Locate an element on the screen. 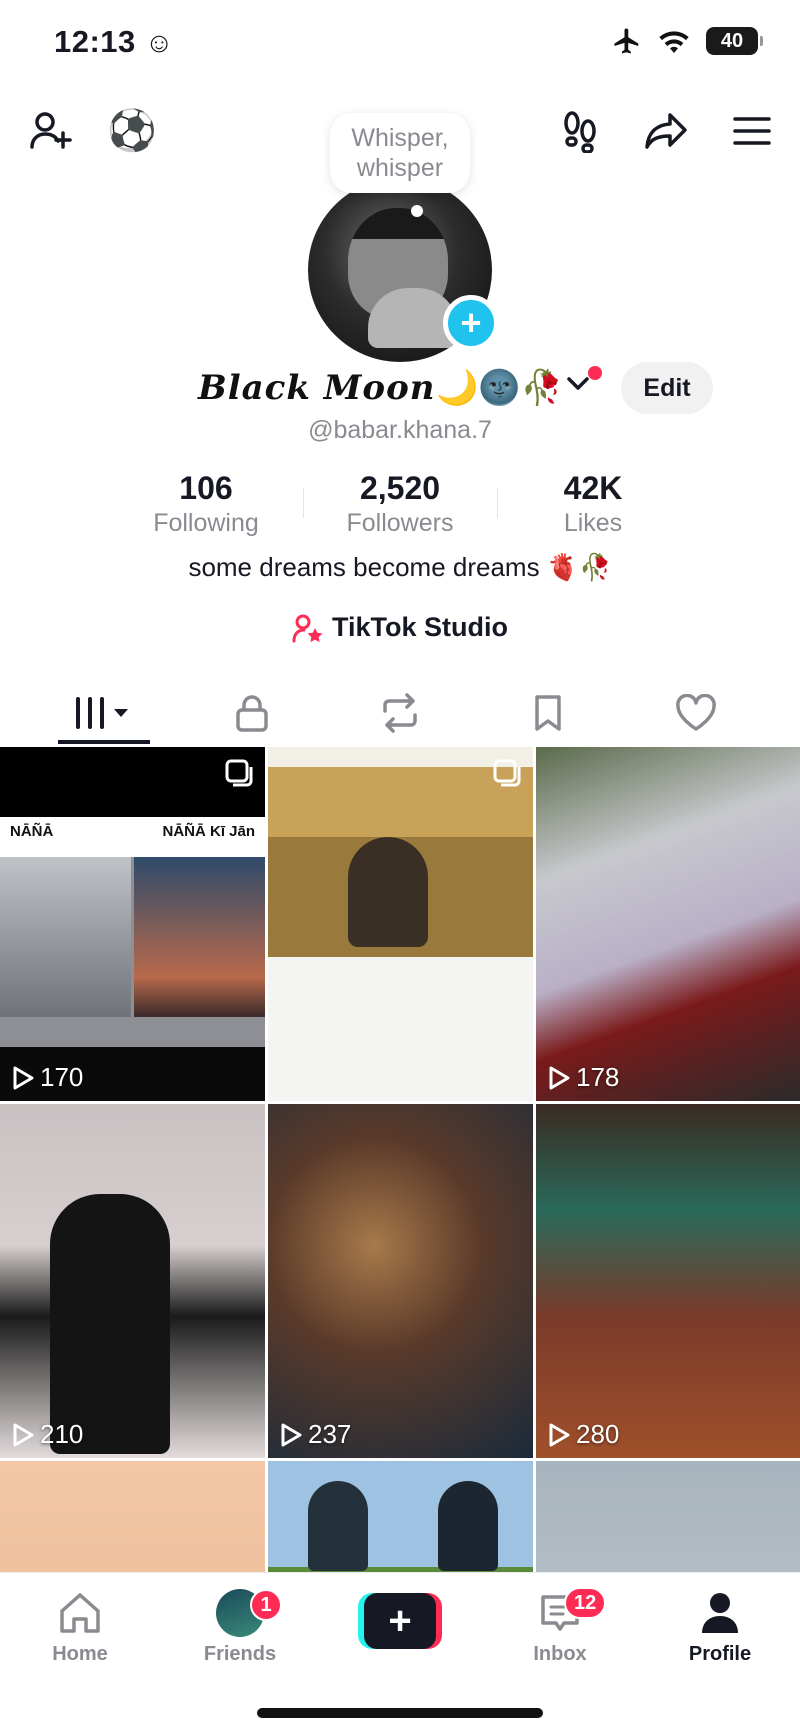 This screenshot has width=800, height=1731. stat-label: Likes is located at coordinates (593, 523).